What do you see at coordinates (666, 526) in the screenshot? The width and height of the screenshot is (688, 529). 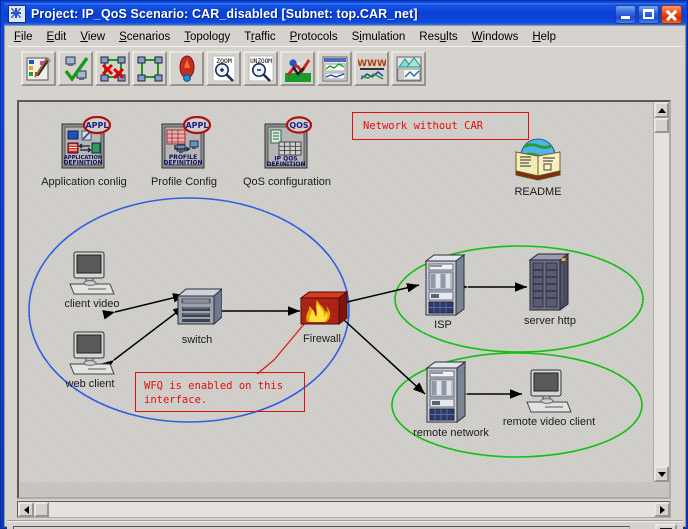 I see `keypad-icon` at bounding box center [666, 526].